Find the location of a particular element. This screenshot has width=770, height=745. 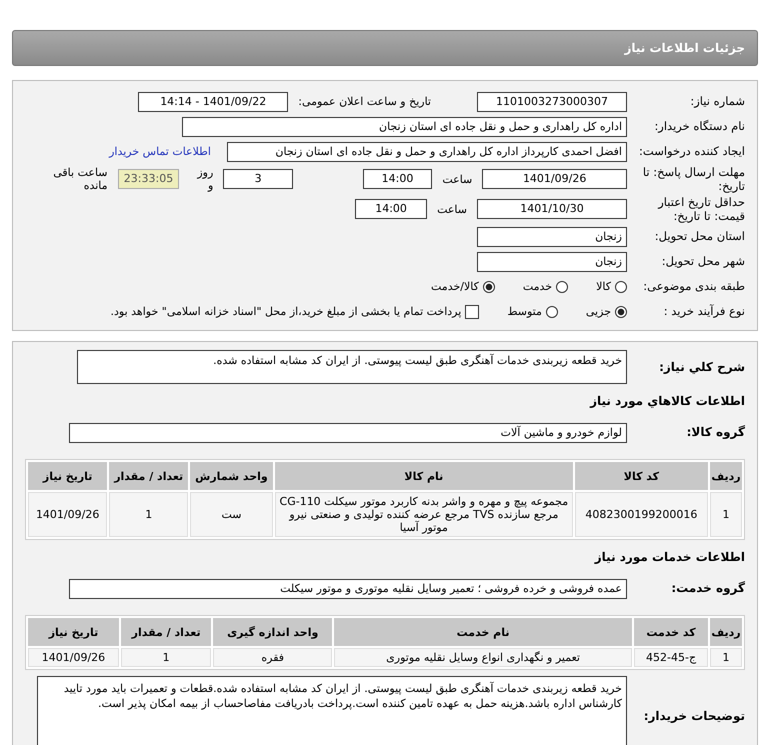

option-label: جزیی is located at coordinates (598, 311).